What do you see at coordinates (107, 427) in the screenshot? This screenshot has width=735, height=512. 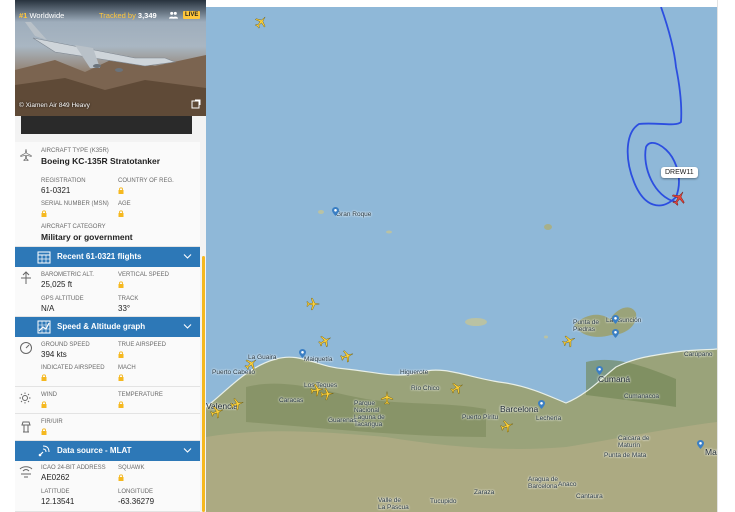 I see `fir-block: FIR/UIR` at bounding box center [107, 427].